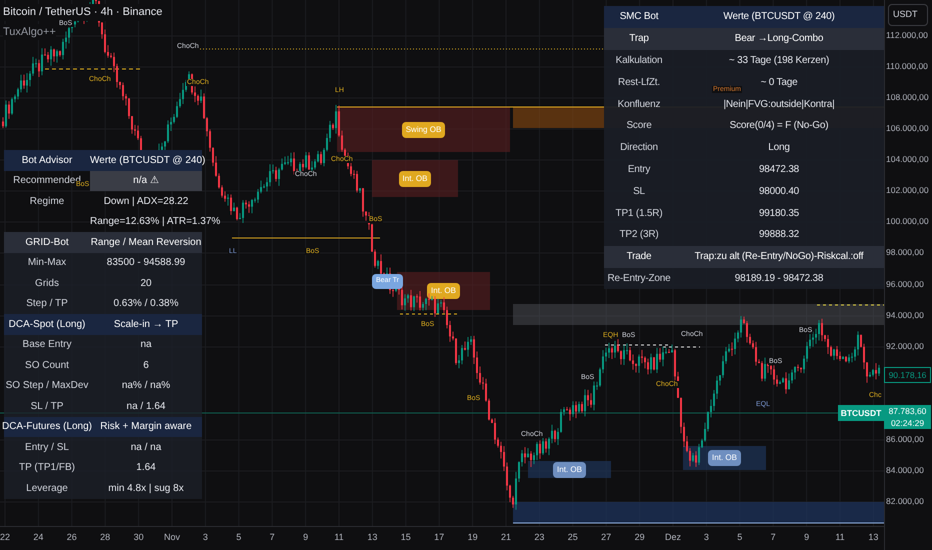  I want to click on table-cell-text: Risk + Margin aware, so click(146, 427).